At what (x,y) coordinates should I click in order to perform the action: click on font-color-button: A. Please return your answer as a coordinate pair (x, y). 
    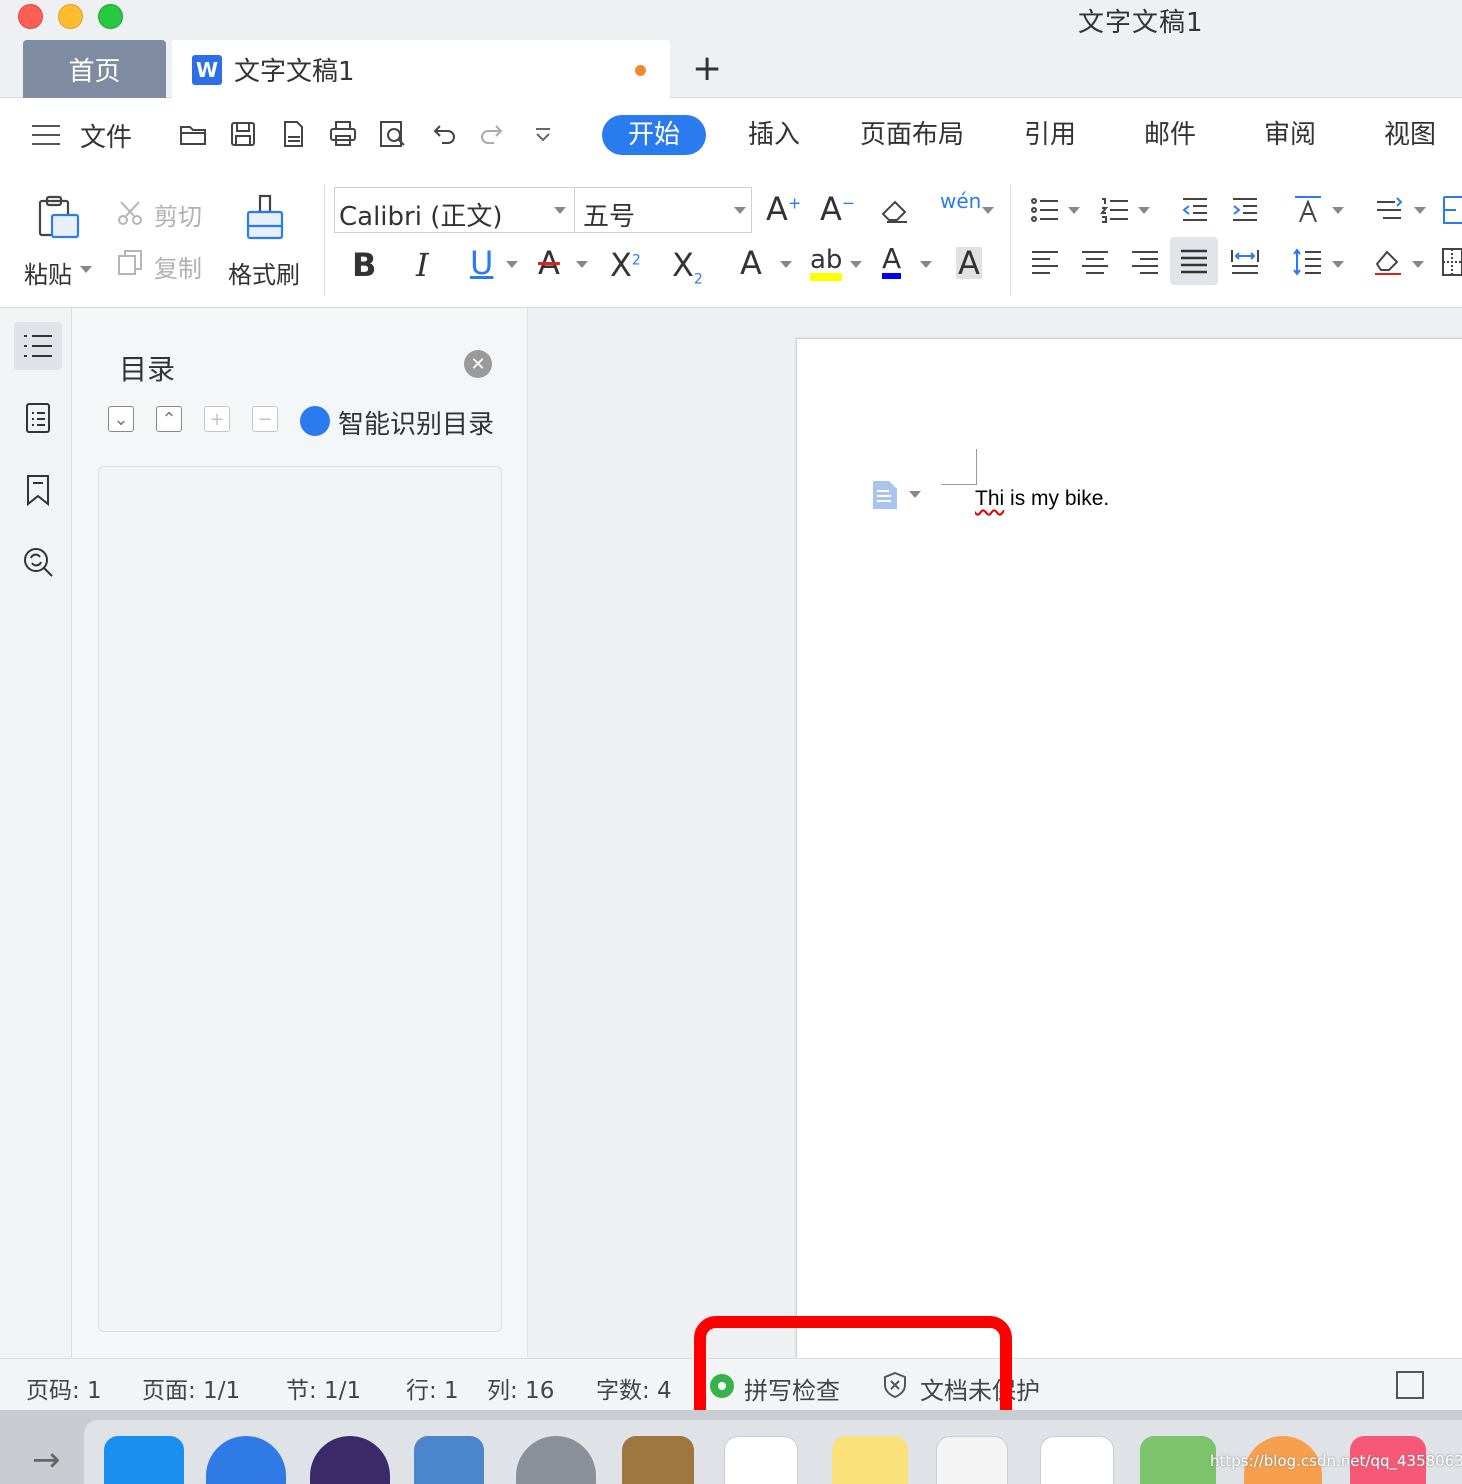
    Looking at the image, I should click on (892, 262).